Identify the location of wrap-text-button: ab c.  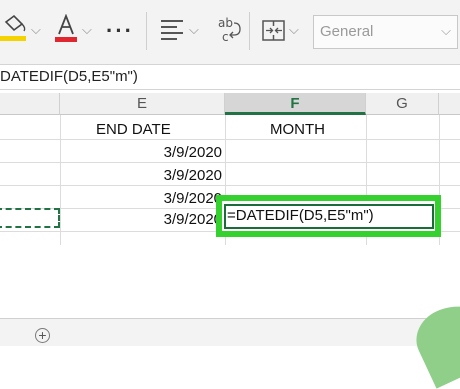
(229, 31).